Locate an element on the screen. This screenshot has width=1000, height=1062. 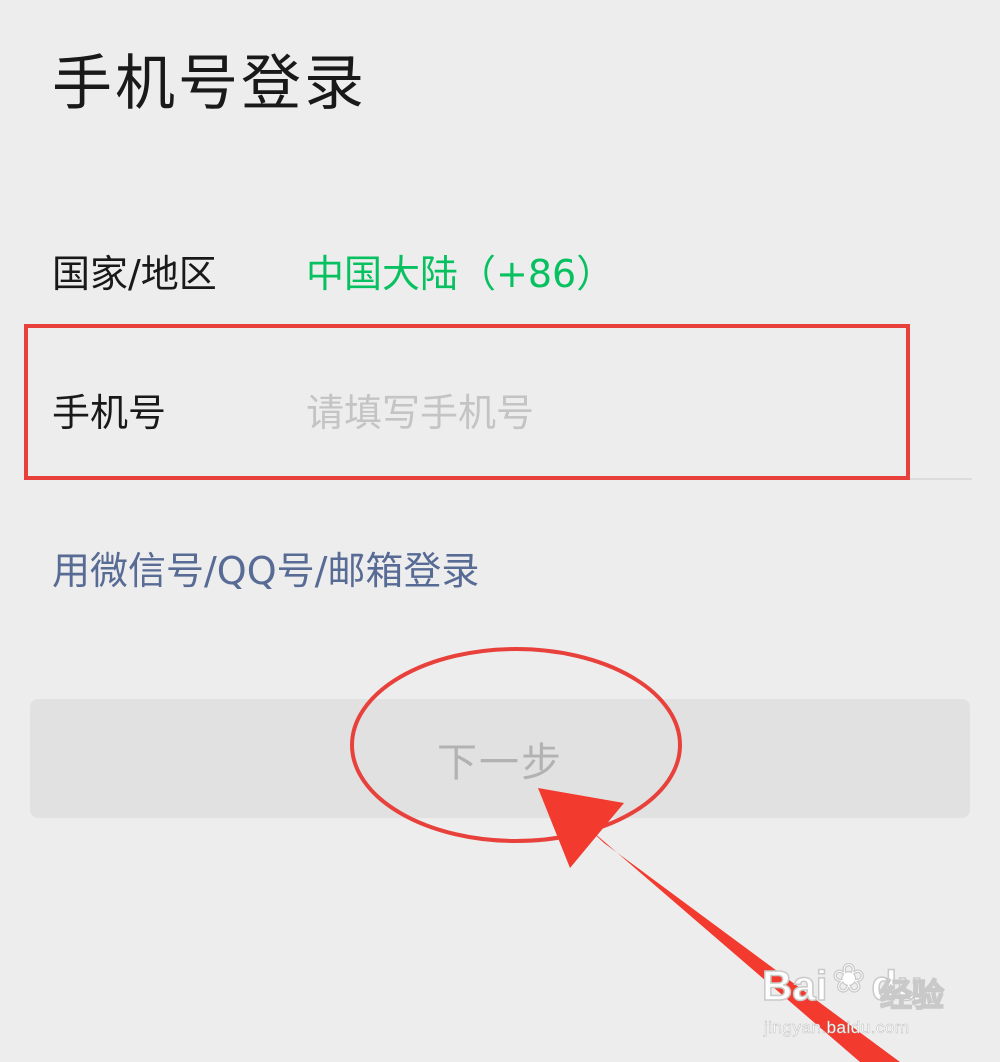
page-title: 手机号登录 is located at coordinates (209, 84).